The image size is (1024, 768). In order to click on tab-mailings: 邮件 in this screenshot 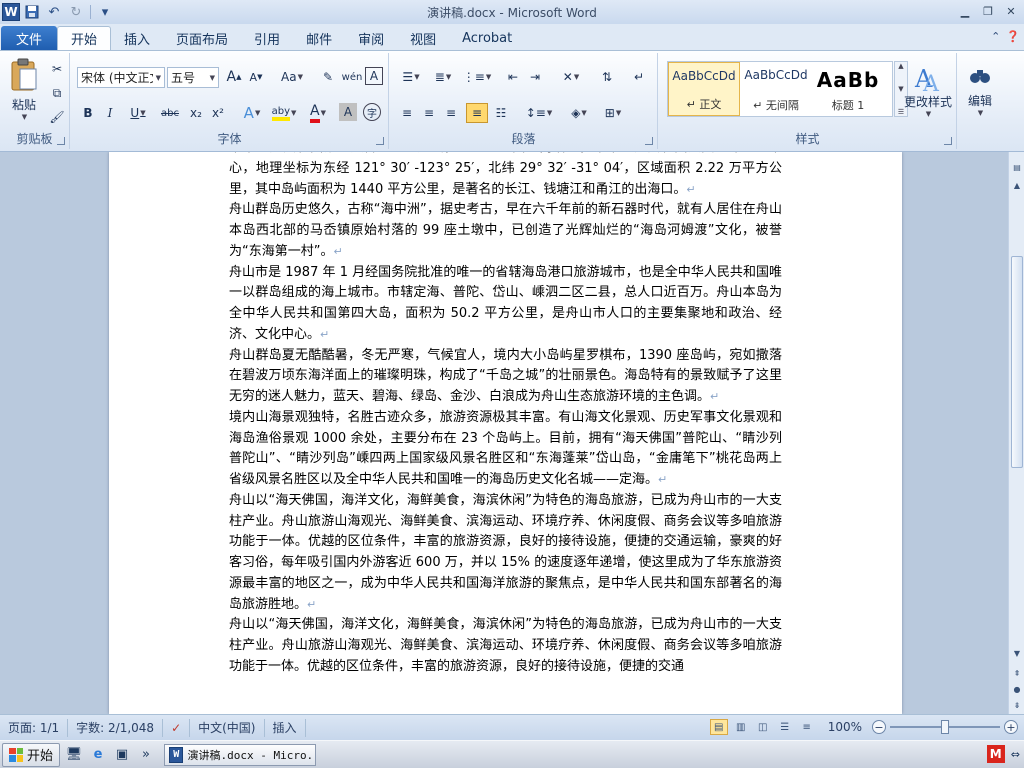, I will do `click(319, 38)`.